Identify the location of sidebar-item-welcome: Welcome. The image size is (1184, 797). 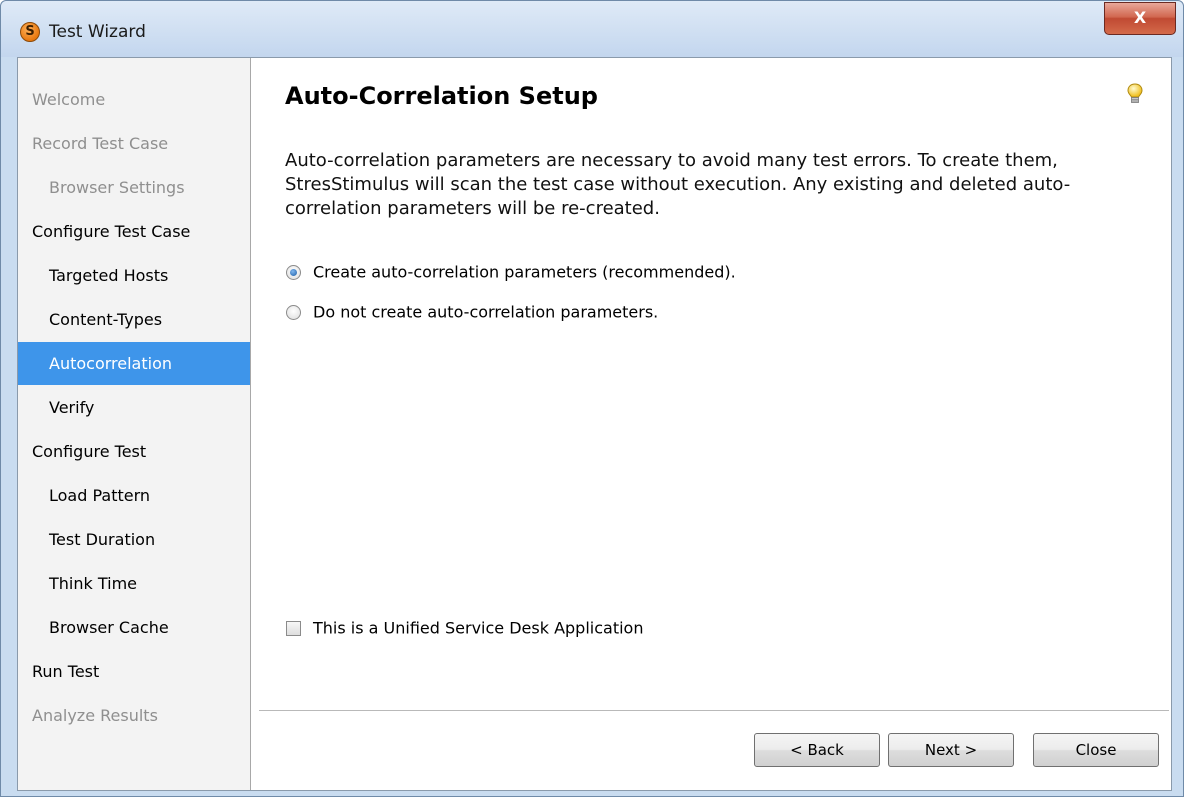
(69, 99).